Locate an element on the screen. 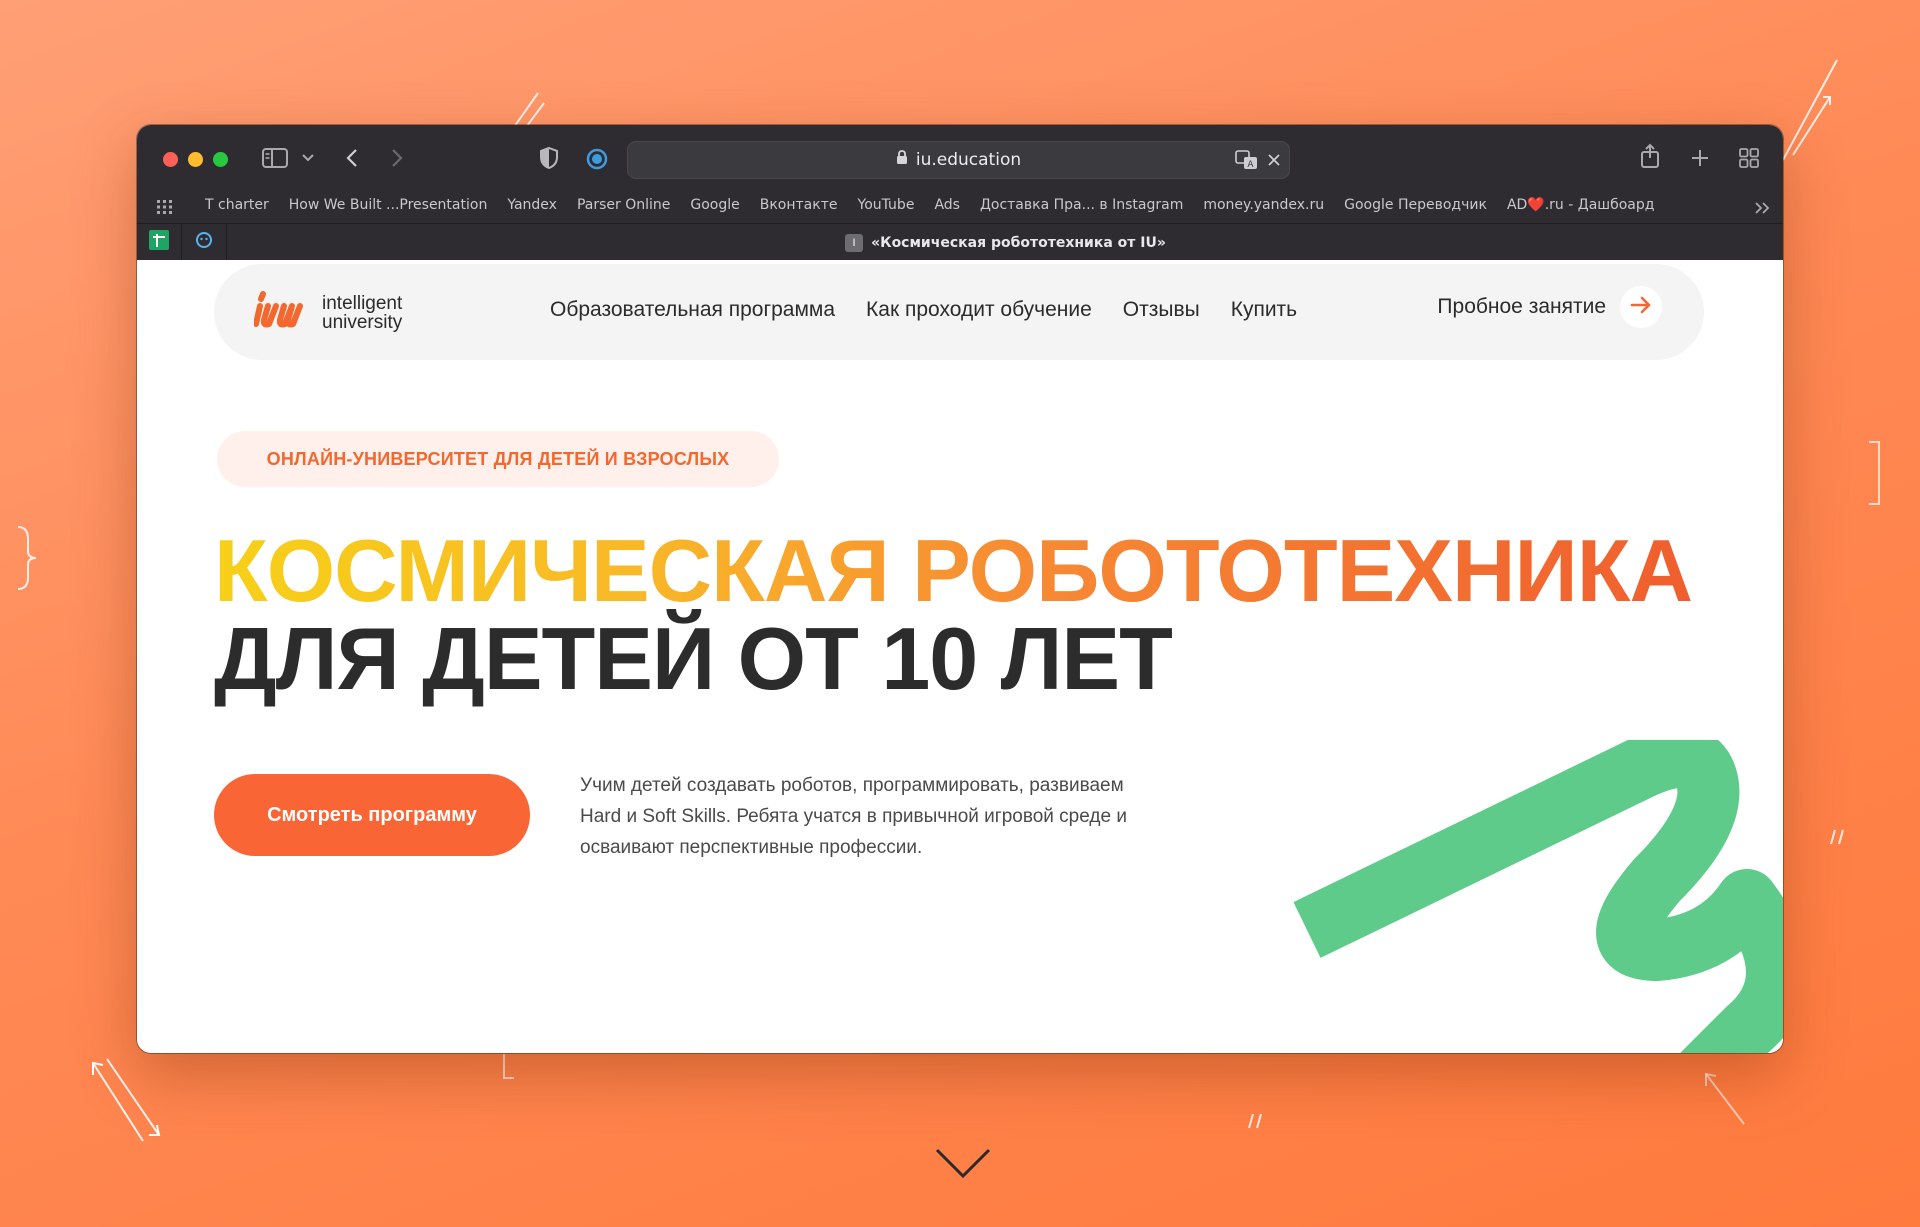  logo-line-2: university is located at coordinates (362, 322).